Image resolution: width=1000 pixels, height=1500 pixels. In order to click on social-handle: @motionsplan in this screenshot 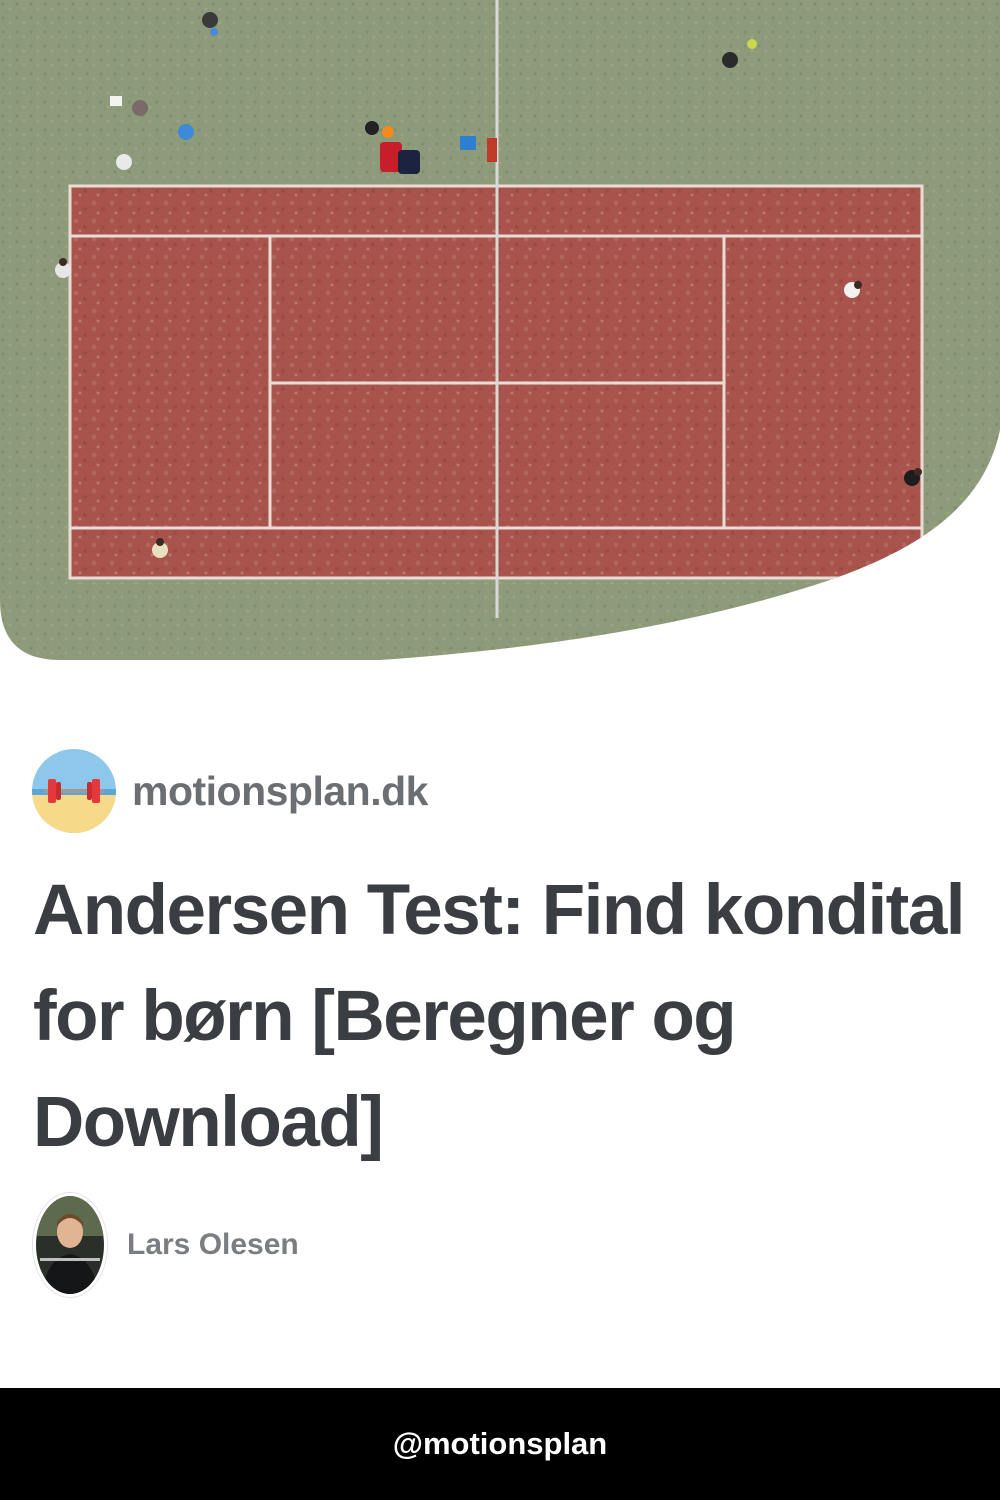, I will do `click(500, 1444)`.